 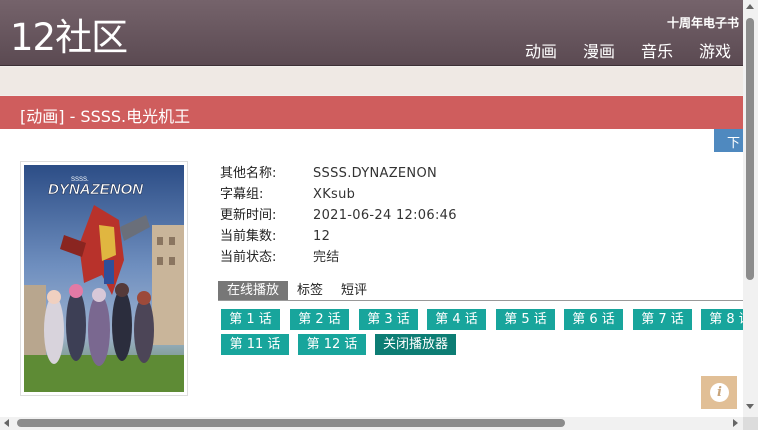 What do you see at coordinates (242, 194) in the screenshot?
I see `info-label: 字幕组:` at bounding box center [242, 194].